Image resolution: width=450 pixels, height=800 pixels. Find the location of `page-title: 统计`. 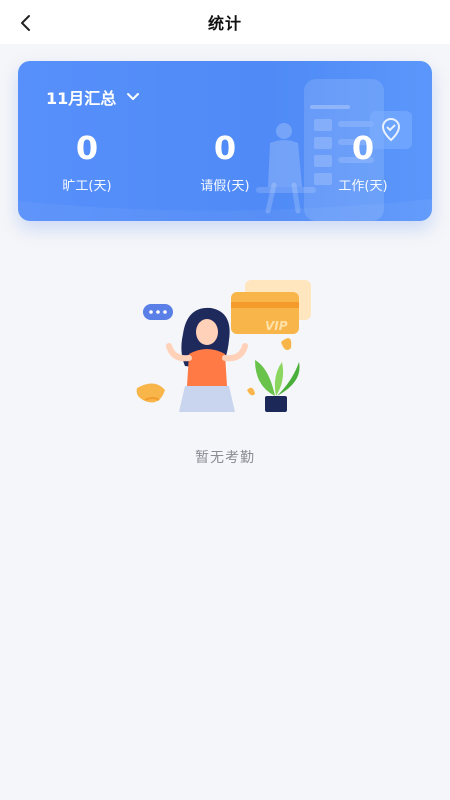

page-title: 统计 is located at coordinates (224, 23).